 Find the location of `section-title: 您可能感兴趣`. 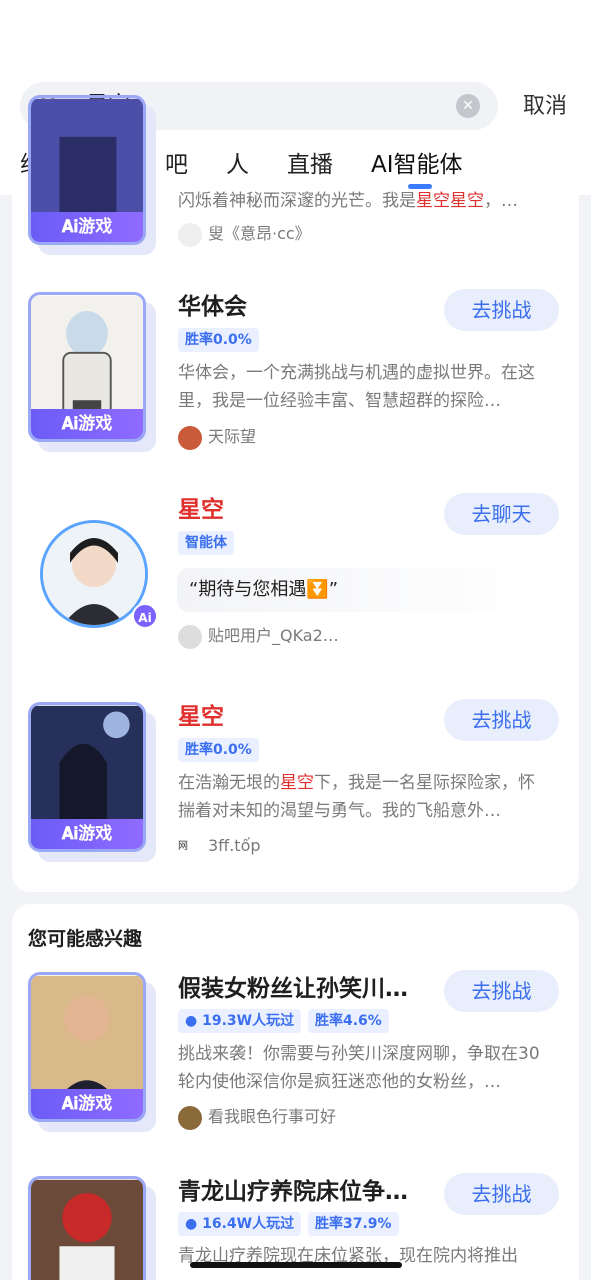

section-title: 您可能感兴趣 is located at coordinates (85, 939).